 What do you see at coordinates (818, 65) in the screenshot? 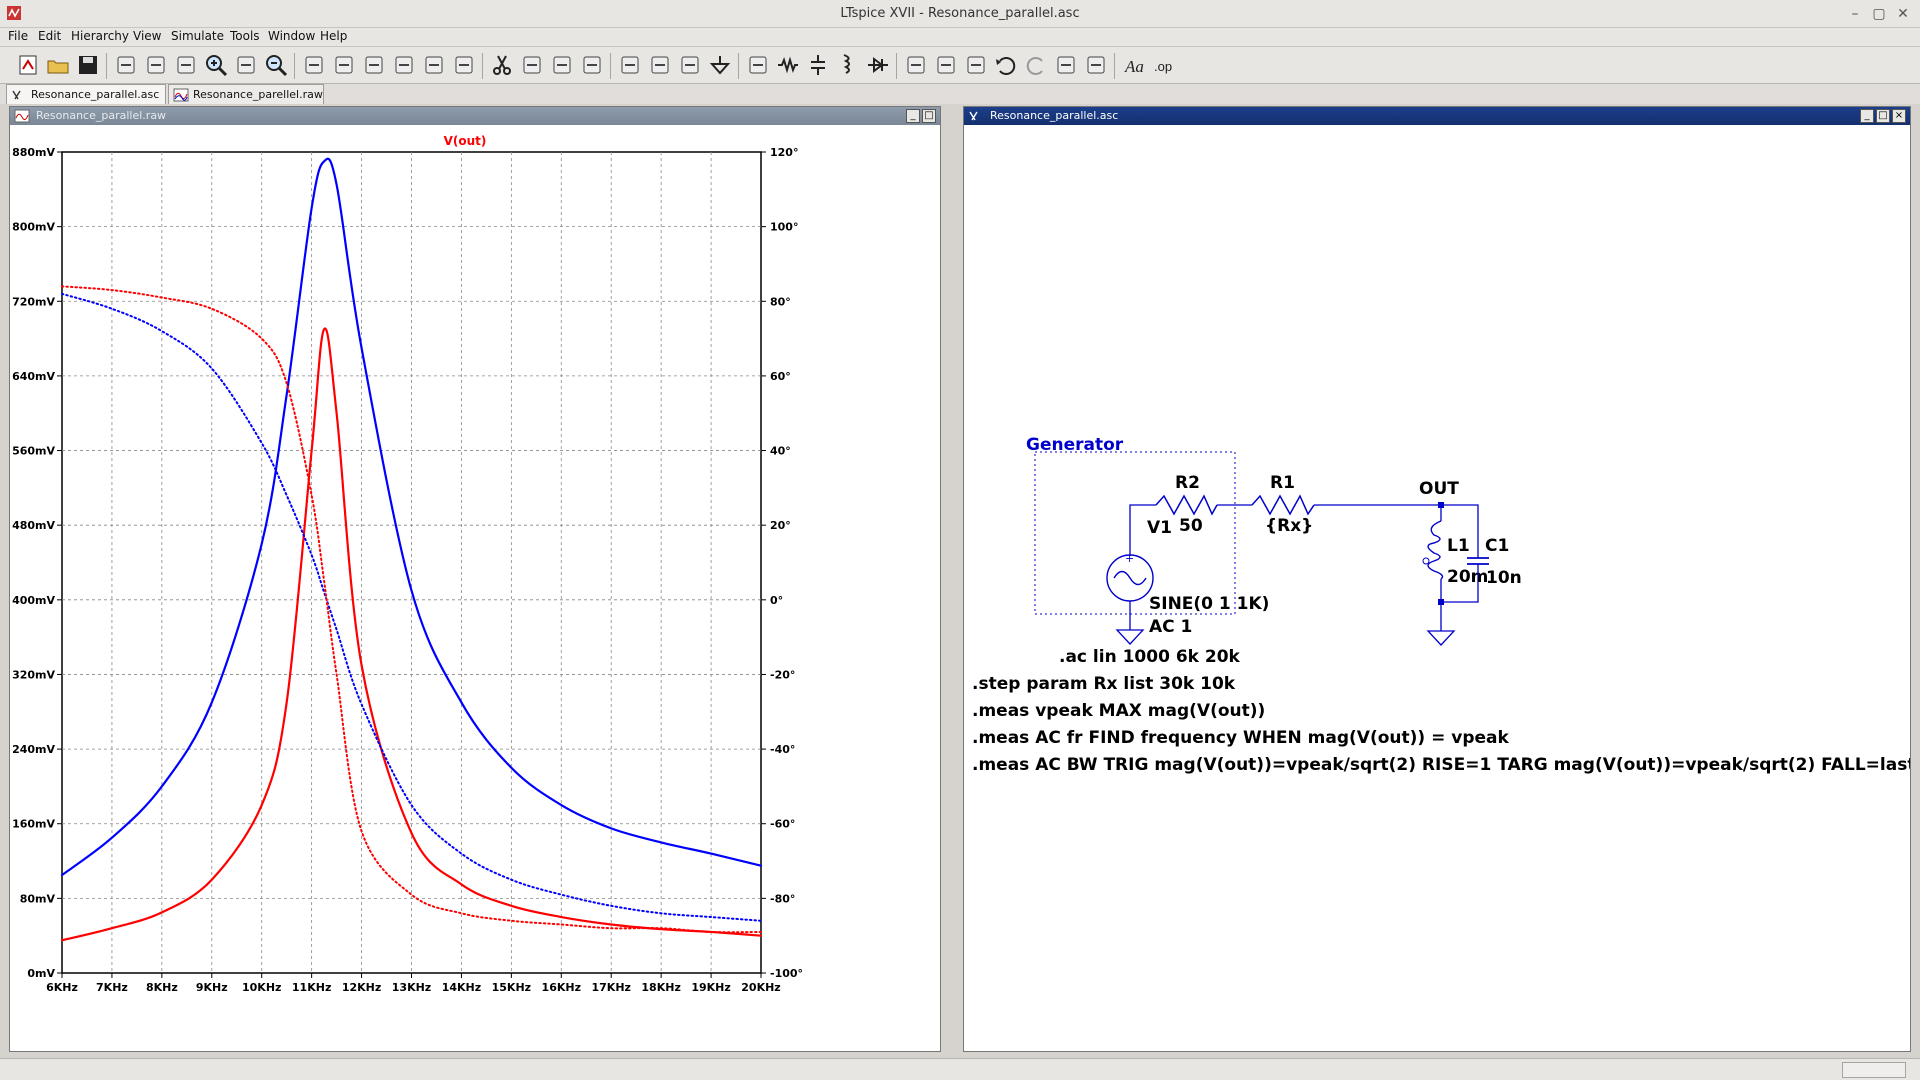
I see `capacitor-button` at bounding box center [818, 65].